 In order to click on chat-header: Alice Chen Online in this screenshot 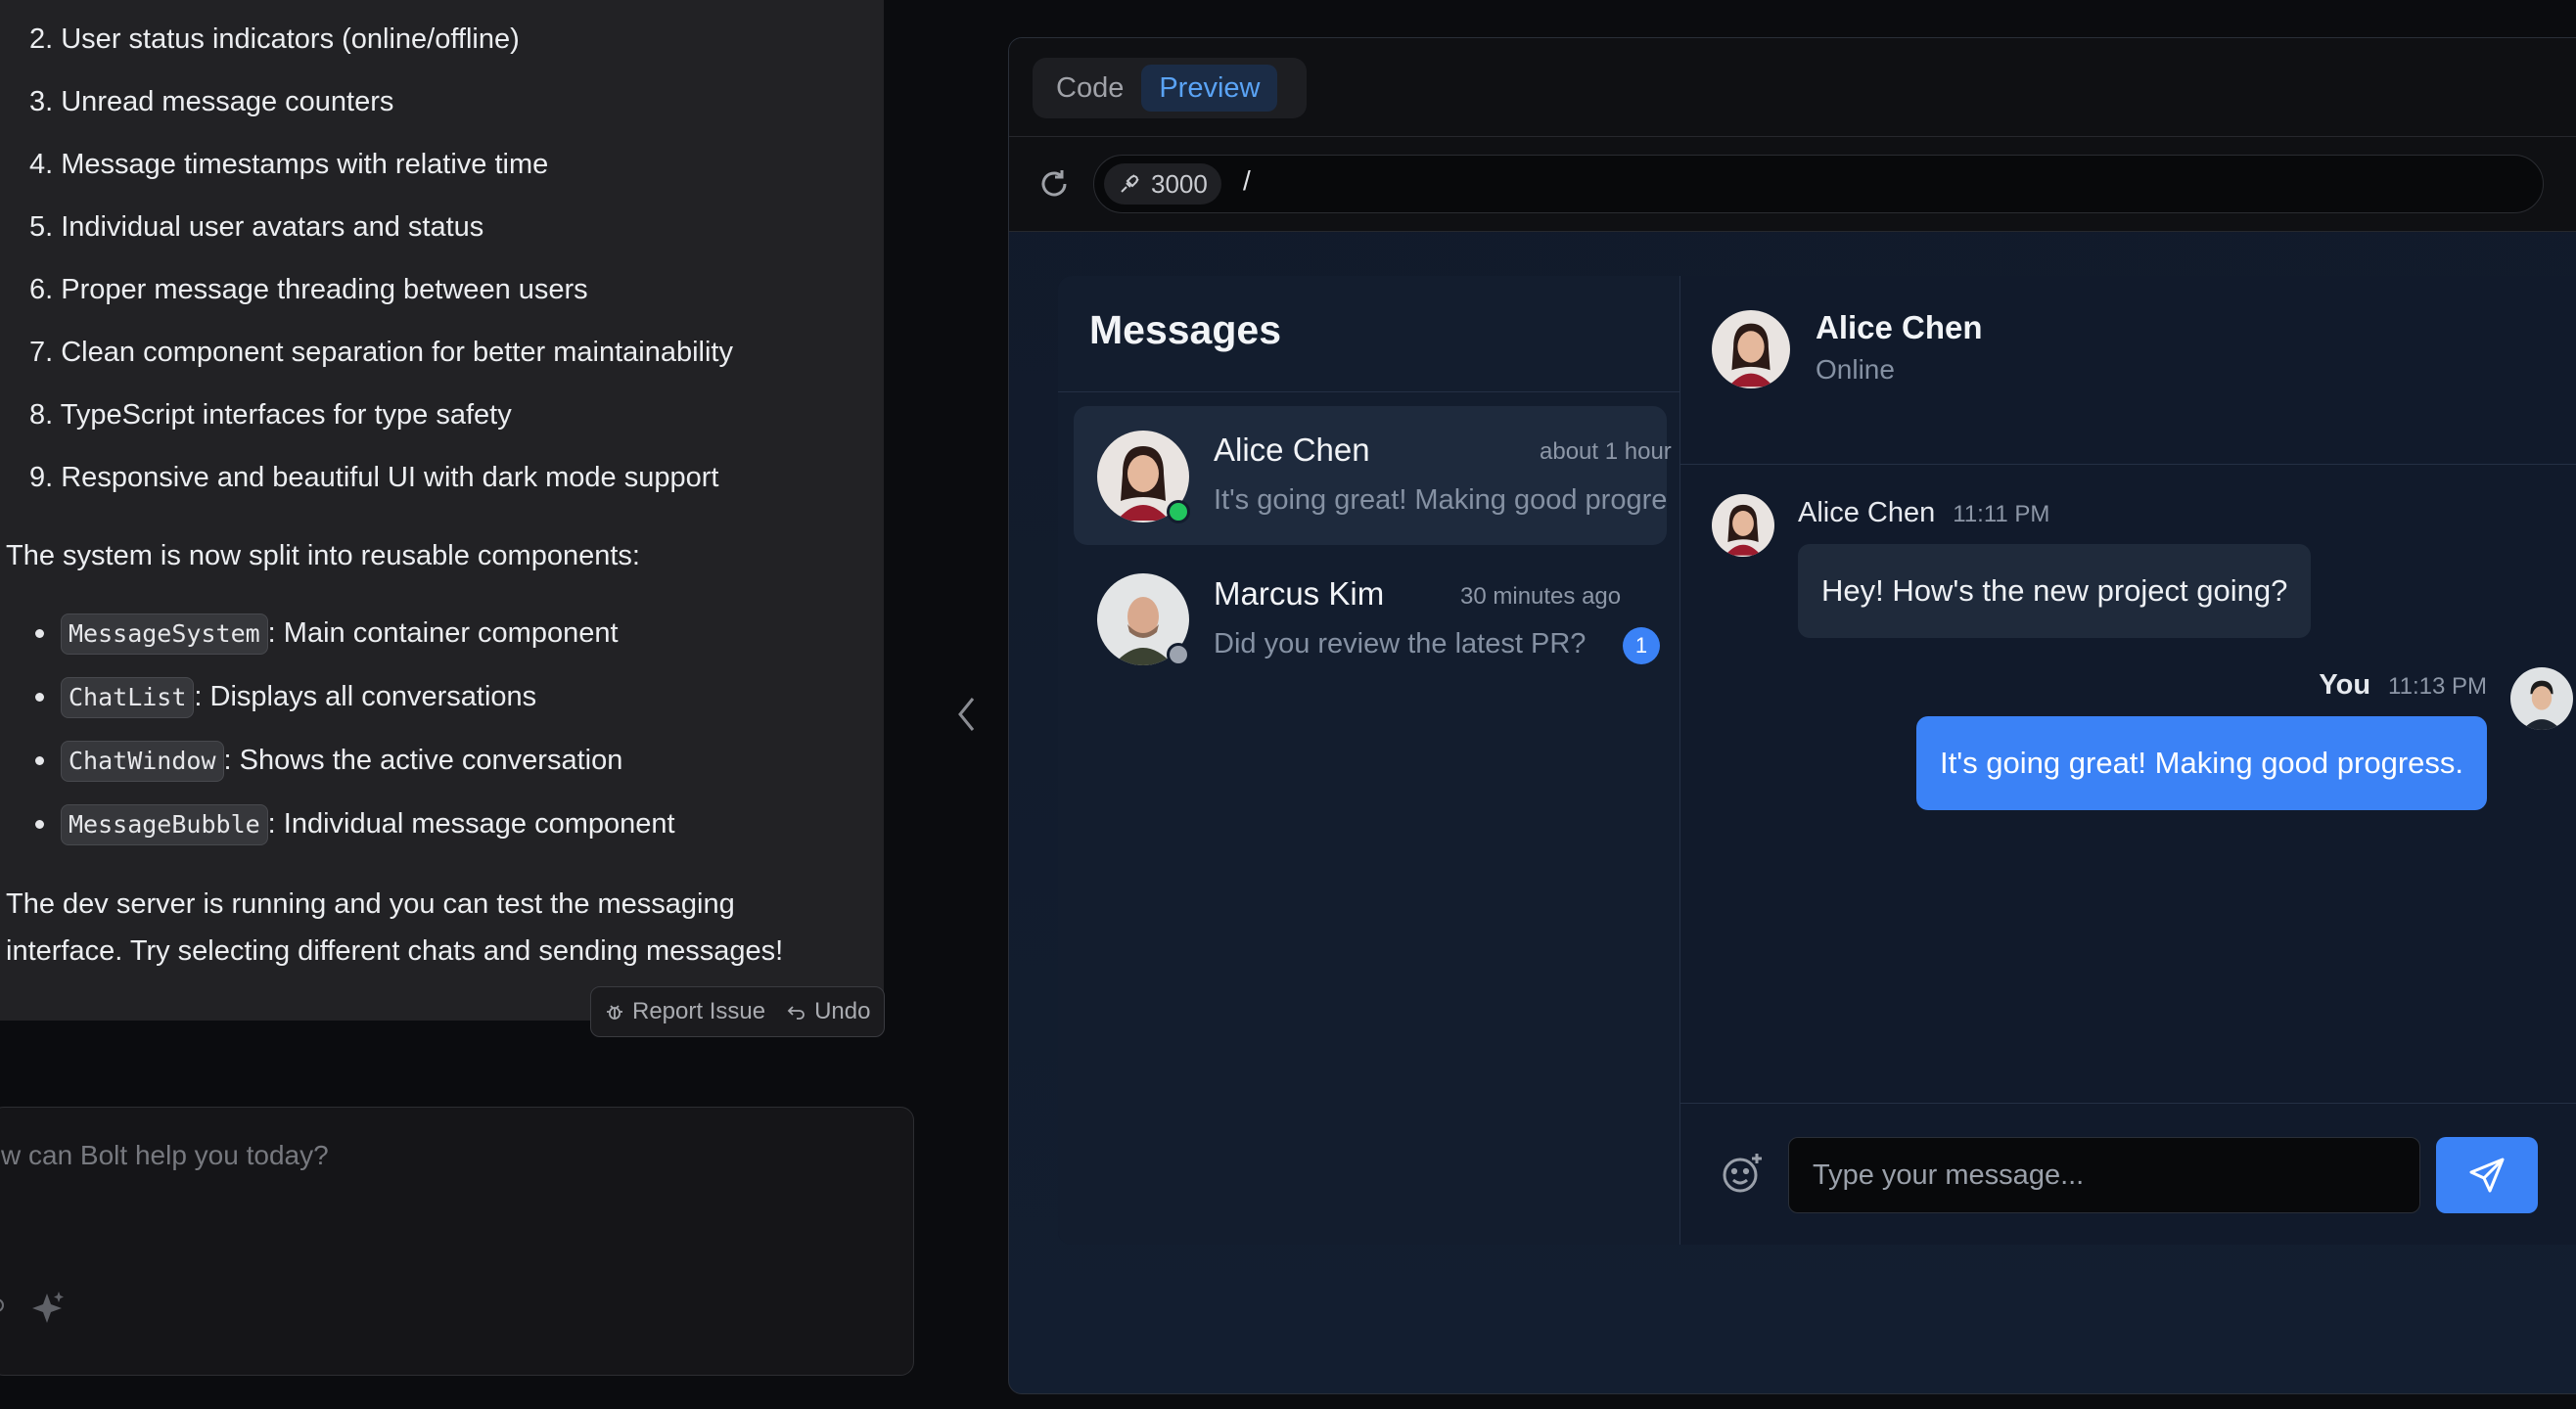, I will do `click(2128, 371)`.